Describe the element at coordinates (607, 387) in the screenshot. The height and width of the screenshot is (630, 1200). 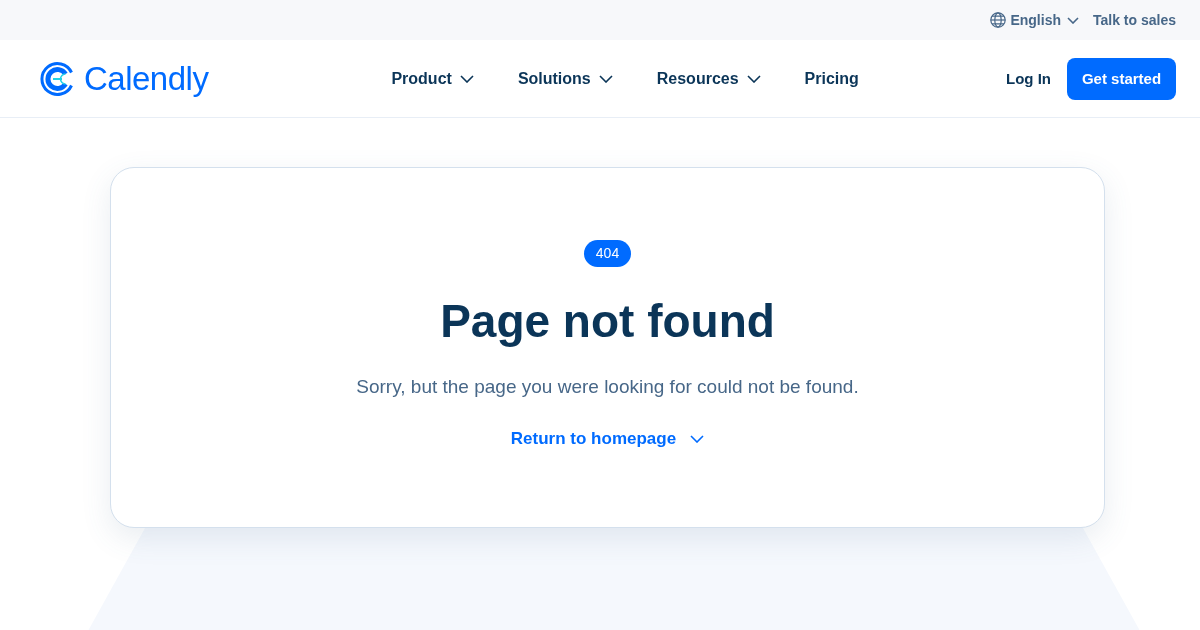
I see `error-message: Sorry, but the page you were looking for could not be found.` at that location.